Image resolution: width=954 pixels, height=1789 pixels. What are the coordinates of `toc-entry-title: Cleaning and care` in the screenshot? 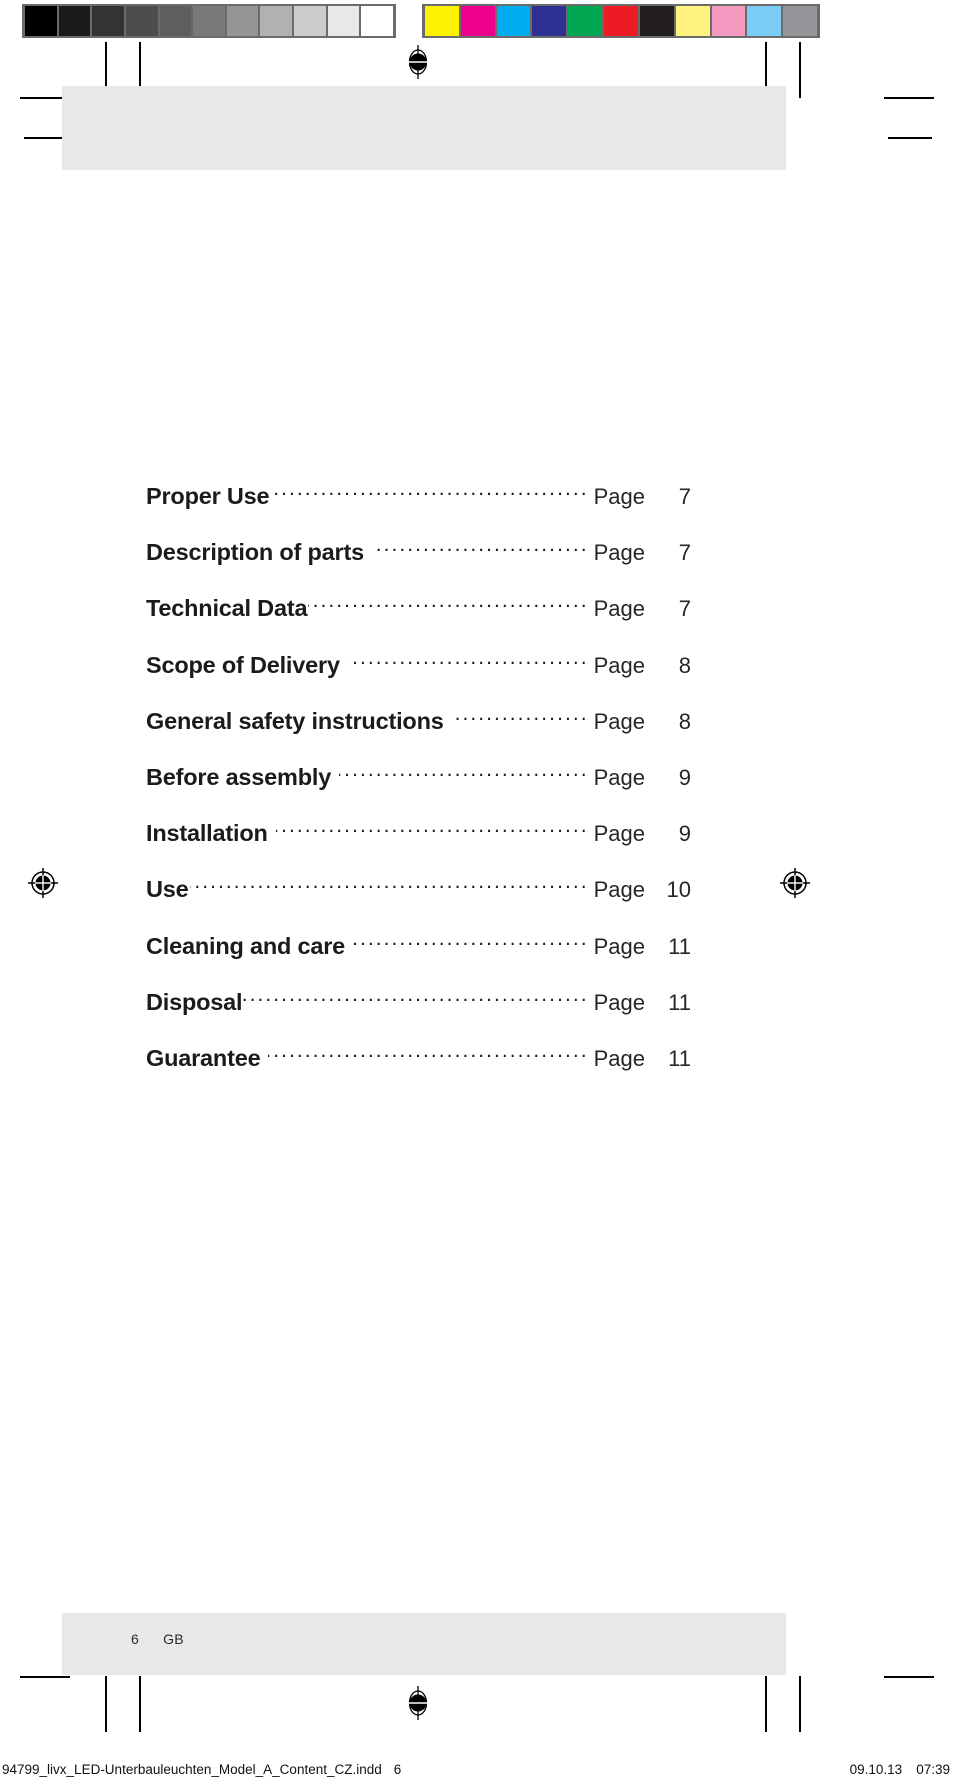 It's located at (246, 945).